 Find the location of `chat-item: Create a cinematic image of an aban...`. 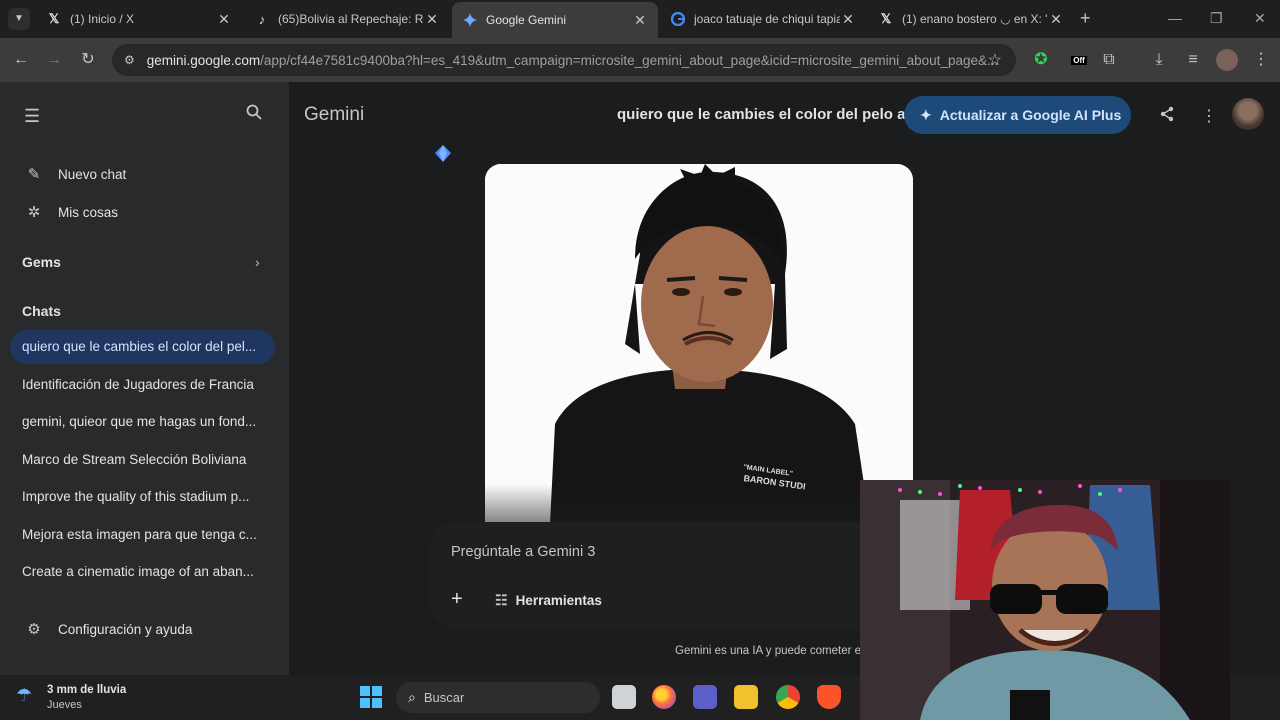

chat-item: Create a cinematic image of an aban... is located at coordinates (142, 572).